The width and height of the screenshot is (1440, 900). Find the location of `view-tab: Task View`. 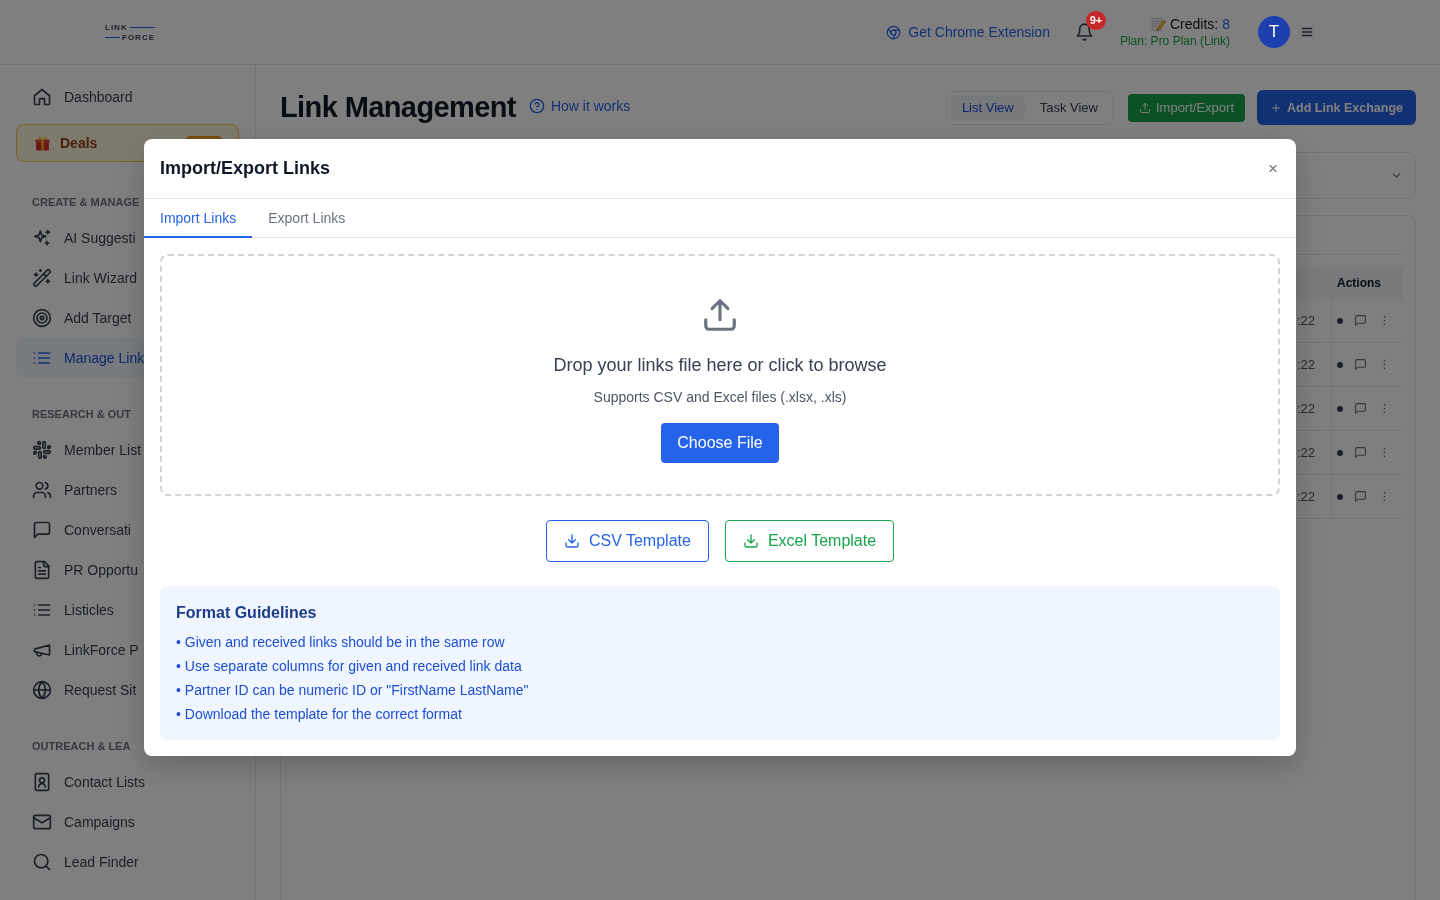

view-tab: Task View is located at coordinates (1068, 107).